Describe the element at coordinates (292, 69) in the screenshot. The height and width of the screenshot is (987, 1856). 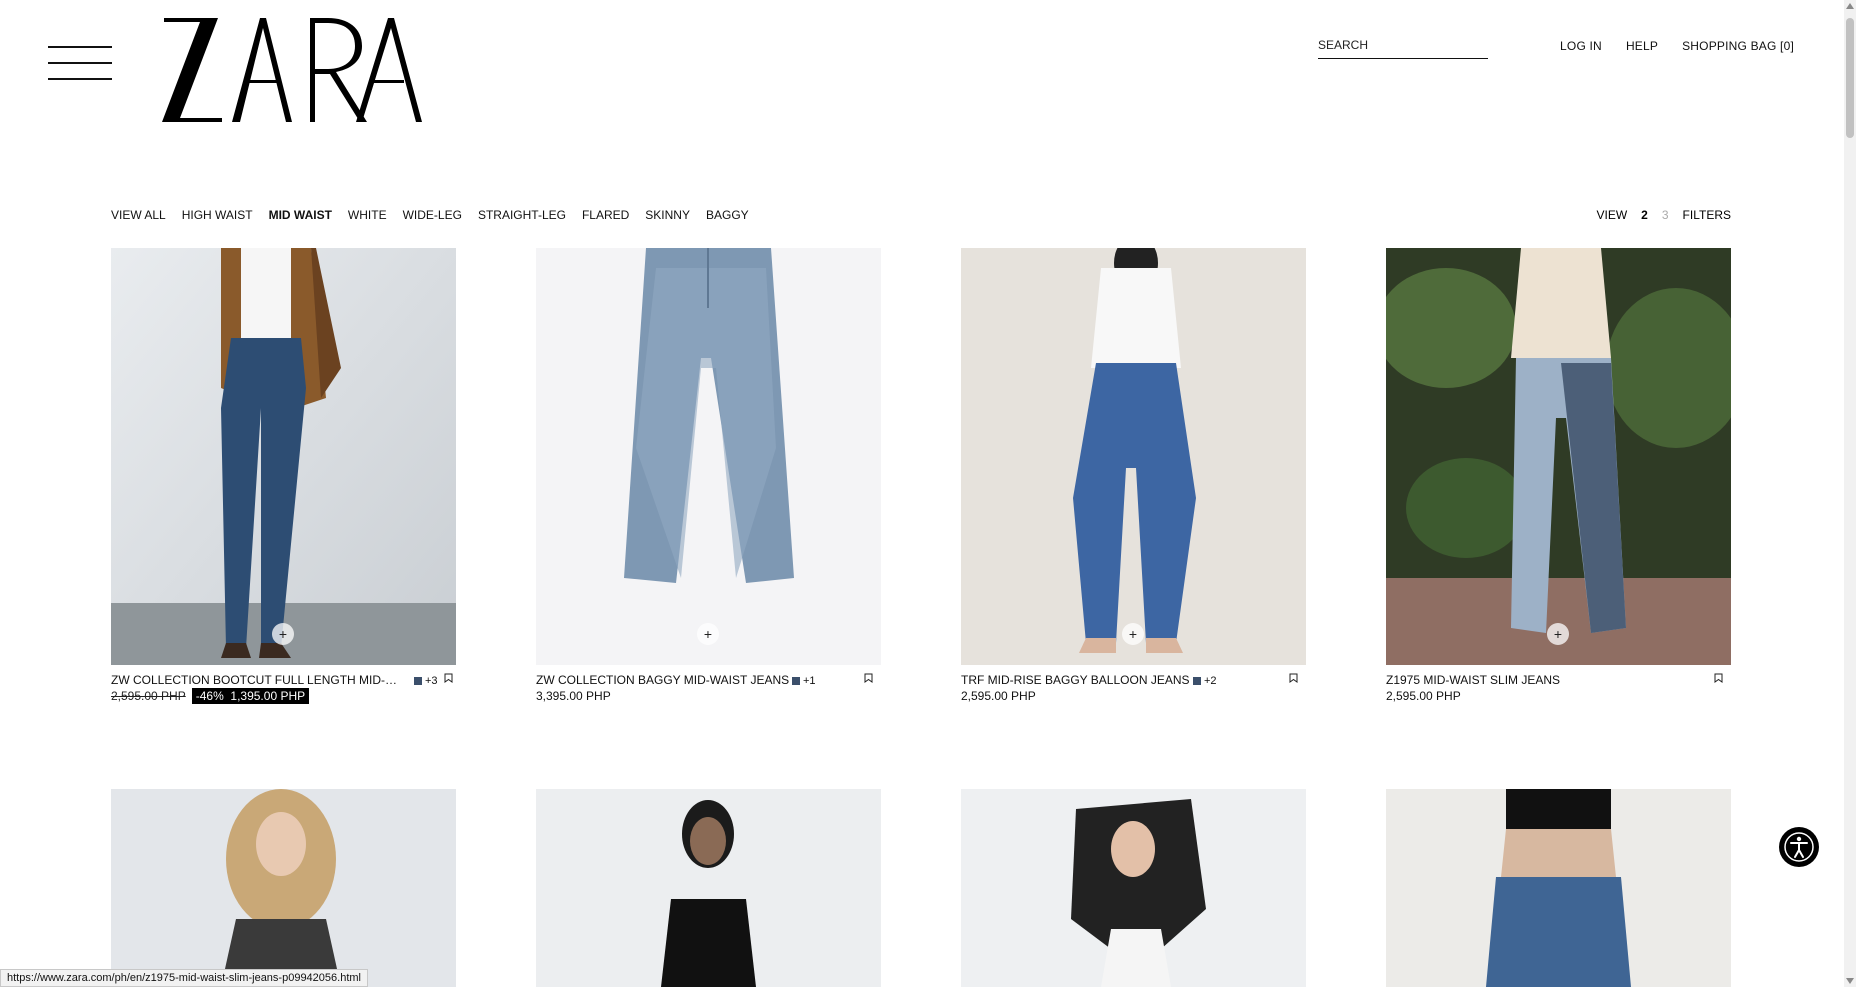
I see `zara-logo` at that location.